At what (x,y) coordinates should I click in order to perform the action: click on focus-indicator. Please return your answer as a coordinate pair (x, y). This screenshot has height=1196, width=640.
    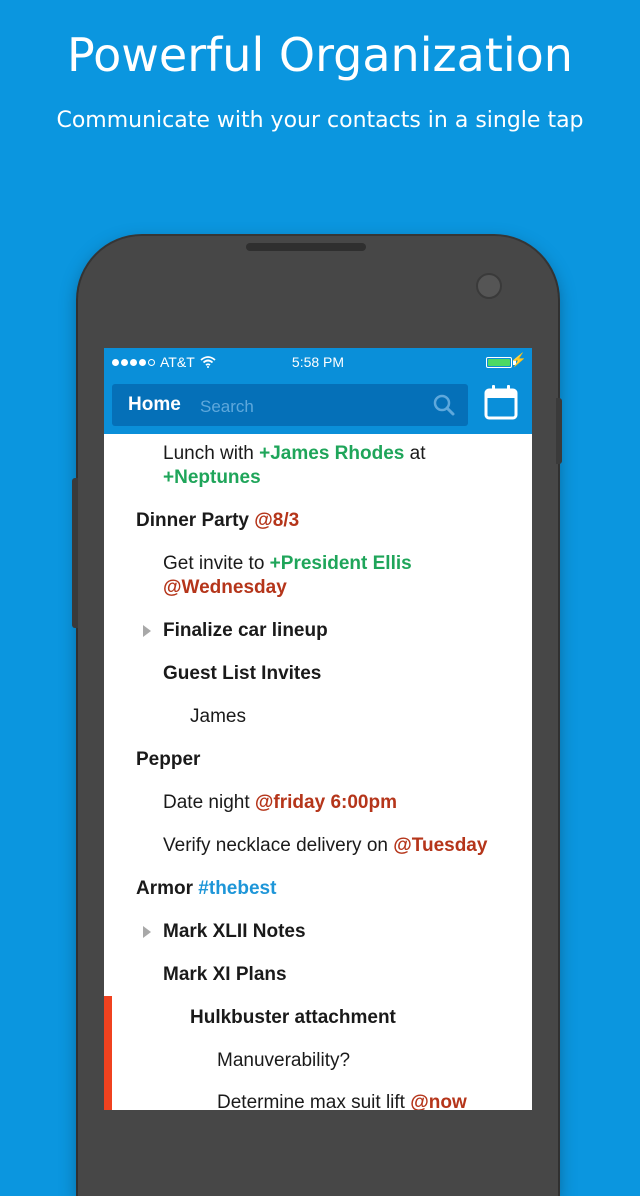
    Looking at the image, I should click on (108, 1053).